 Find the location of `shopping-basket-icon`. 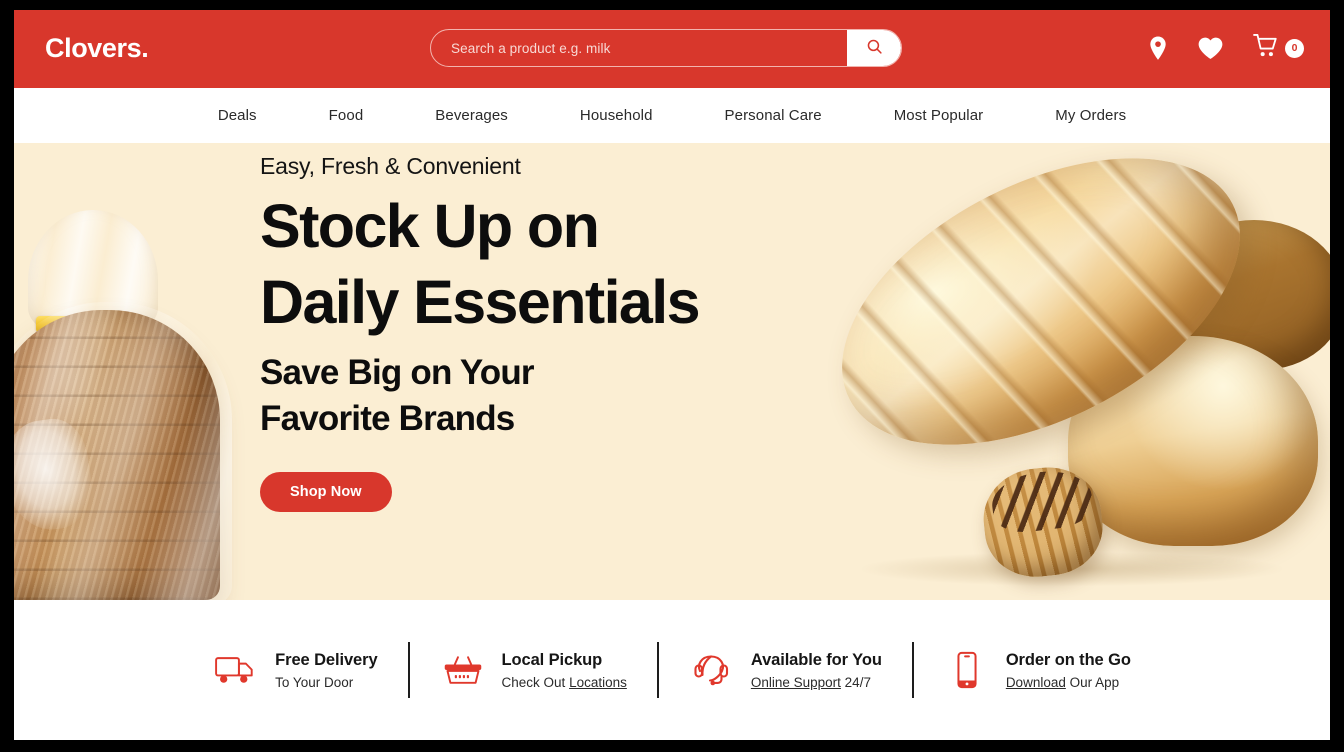

shopping-basket-icon is located at coordinates (463, 670).